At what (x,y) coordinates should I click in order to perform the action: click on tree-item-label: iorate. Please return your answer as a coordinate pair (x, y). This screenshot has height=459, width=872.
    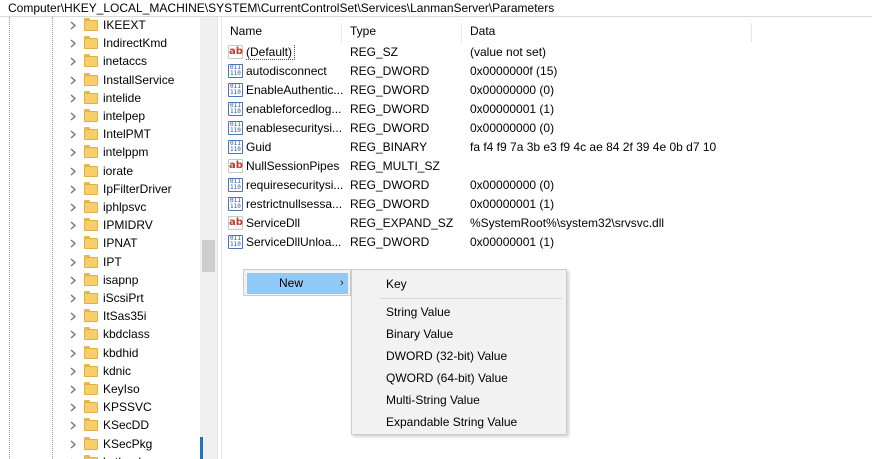
    Looking at the image, I should click on (118, 170).